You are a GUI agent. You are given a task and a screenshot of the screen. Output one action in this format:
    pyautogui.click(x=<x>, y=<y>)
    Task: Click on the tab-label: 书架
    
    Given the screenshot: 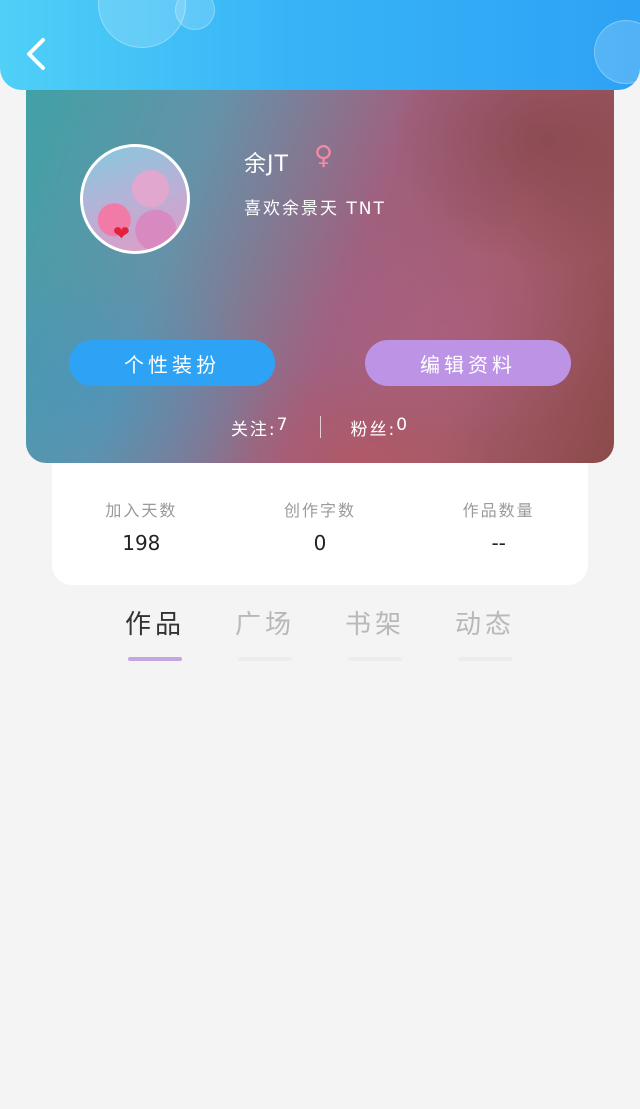 What is the action you would take?
    pyautogui.click(x=374, y=625)
    